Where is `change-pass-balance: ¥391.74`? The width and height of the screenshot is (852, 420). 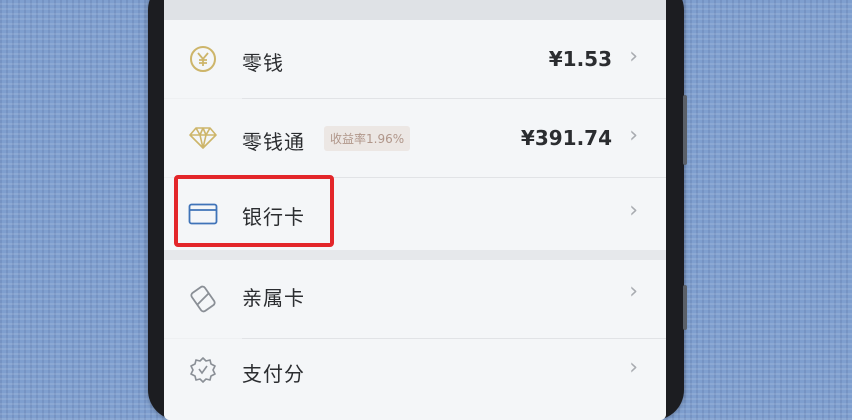
change-pass-balance: ¥391.74 is located at coordinates (566, 138).